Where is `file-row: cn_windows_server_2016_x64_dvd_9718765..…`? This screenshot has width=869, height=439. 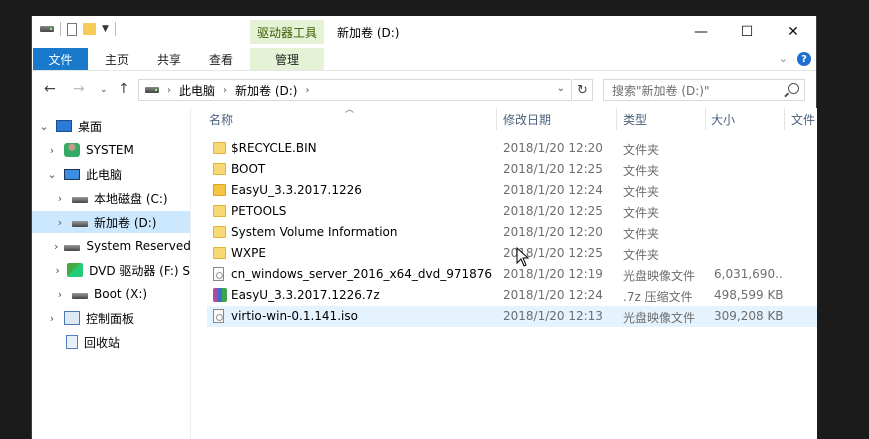
file-row: cn_windows_server_2016_x64_dvd_9718765..… is located at coordinates (512, 274).